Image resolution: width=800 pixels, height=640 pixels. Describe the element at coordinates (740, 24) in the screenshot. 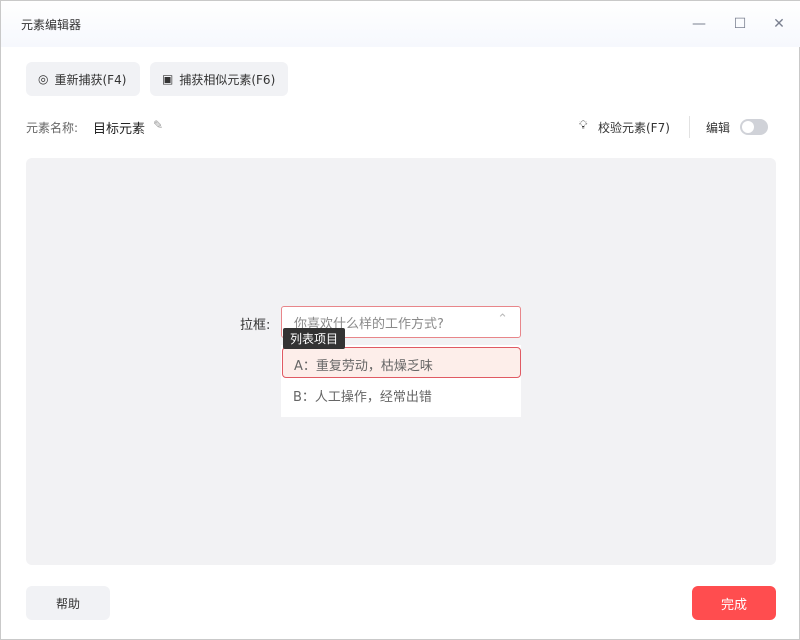

I see `maximize-icon: ☐` at that location.